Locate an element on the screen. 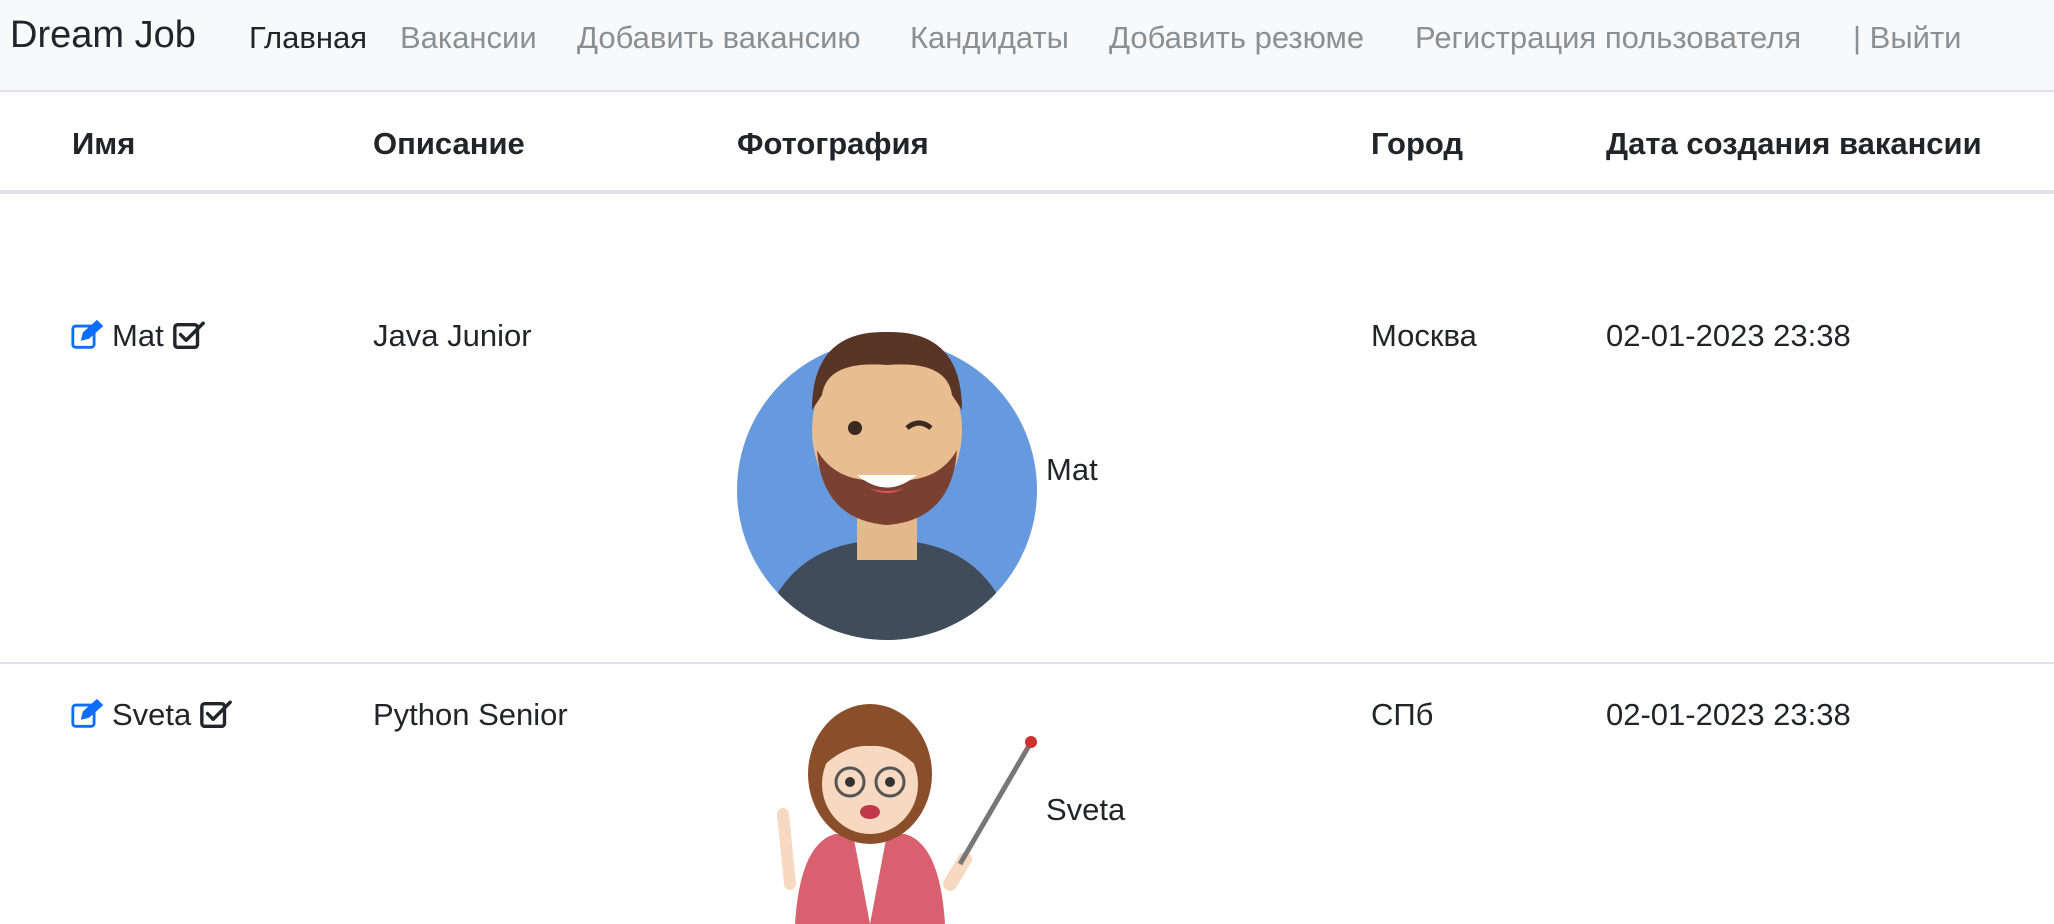 The width and height of the screenshot is (2054, 924). header-name: Имя is located at coordinates (104, 143).